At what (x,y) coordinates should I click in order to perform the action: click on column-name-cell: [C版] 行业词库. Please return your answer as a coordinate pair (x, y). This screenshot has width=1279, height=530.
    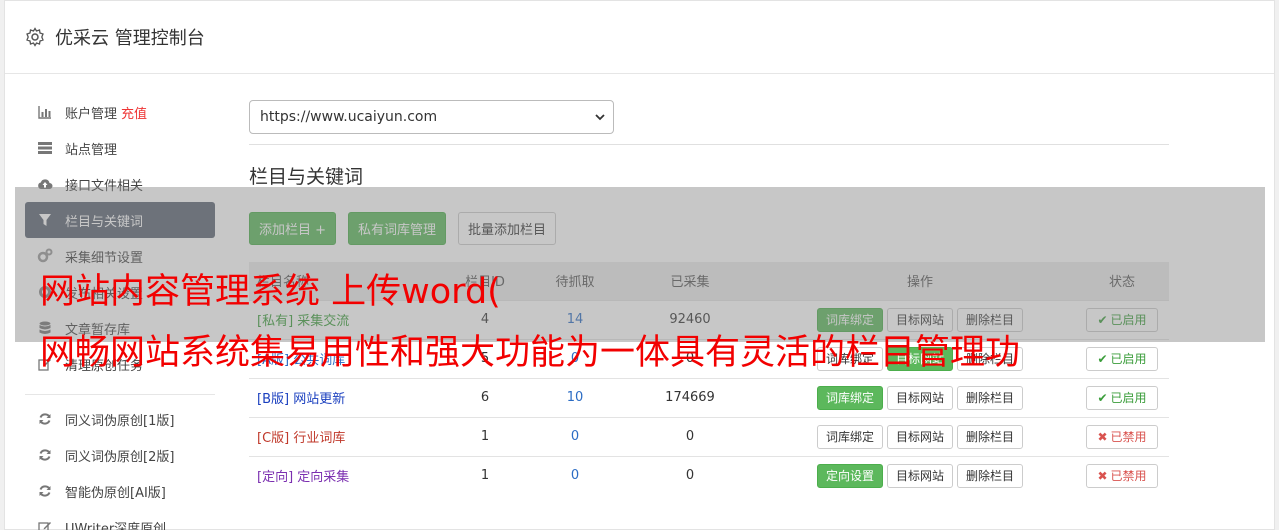
    Looking at the image, I should click on (342, 436).